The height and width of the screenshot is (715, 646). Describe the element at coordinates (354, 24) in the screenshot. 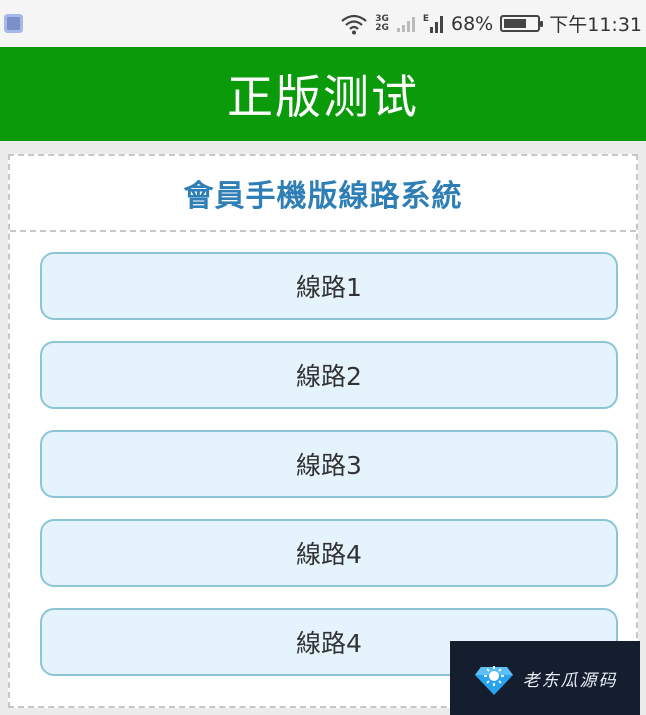

I see `wifi-icon` at that location.